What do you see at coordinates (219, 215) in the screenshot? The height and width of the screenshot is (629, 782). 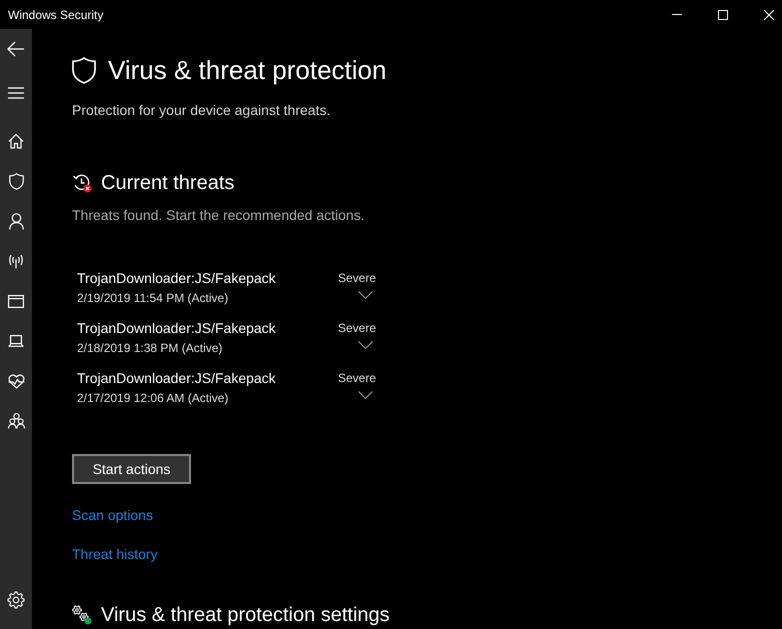 I see `section-description: Threats found. Start the recommended actions.` at bounding box center [219, 215].